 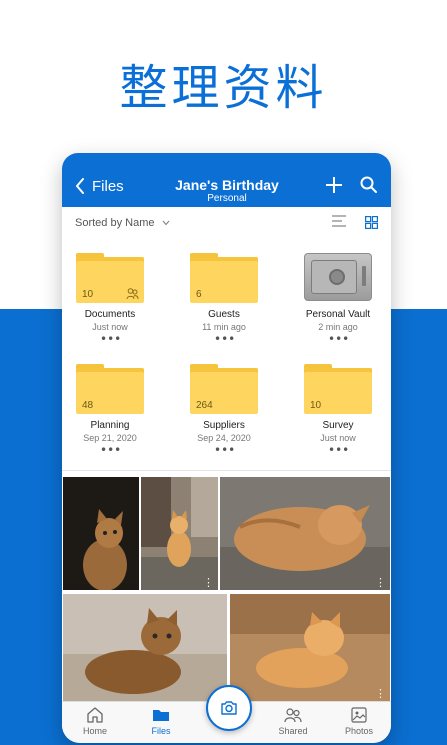 I want to click on app-header: Files Jane's Birthday Personal, so click(x=226, y=180).